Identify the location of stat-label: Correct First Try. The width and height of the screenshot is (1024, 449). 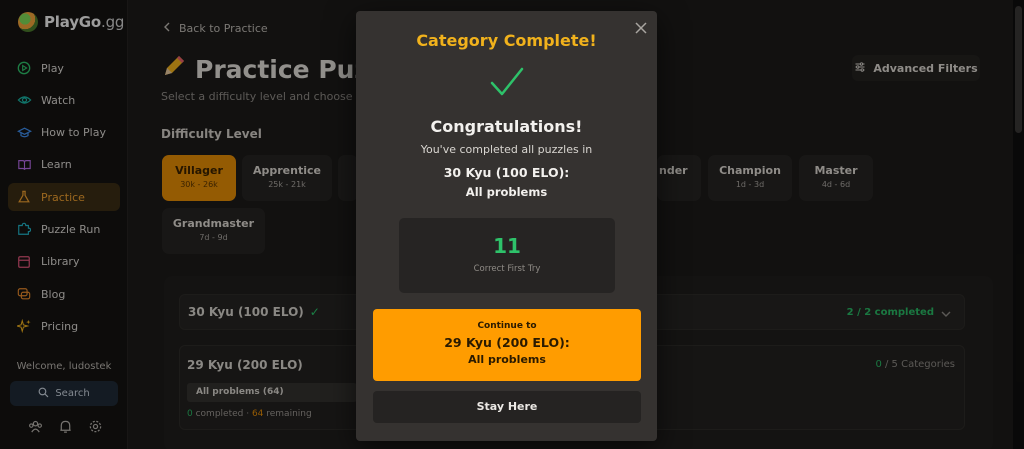
(507, 269).